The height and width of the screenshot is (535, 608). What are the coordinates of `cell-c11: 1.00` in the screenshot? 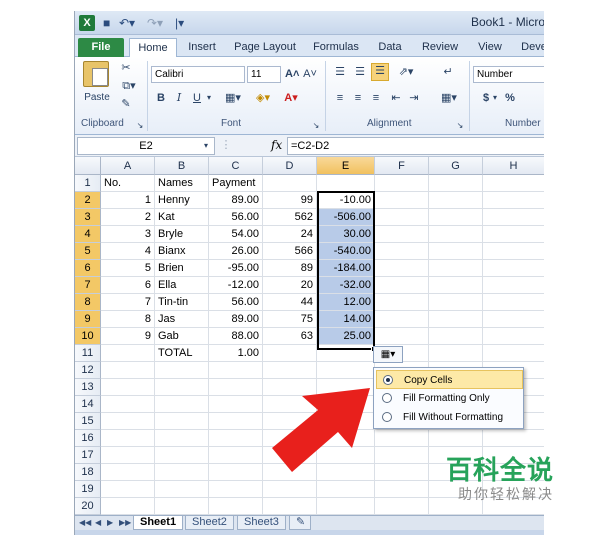 It's located at (236, 353).